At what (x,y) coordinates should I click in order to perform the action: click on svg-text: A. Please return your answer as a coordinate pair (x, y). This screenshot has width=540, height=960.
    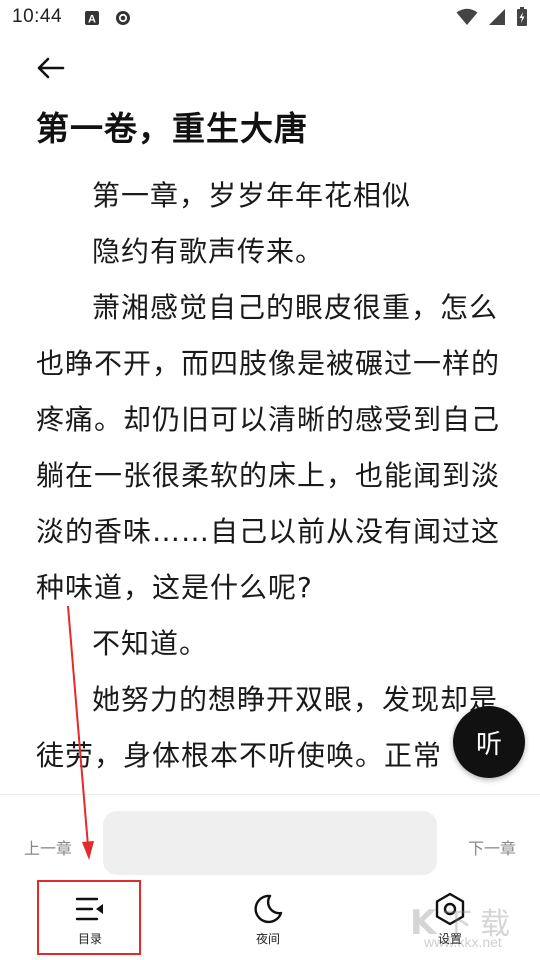
    Looking at the image, I should click on (92, 20).